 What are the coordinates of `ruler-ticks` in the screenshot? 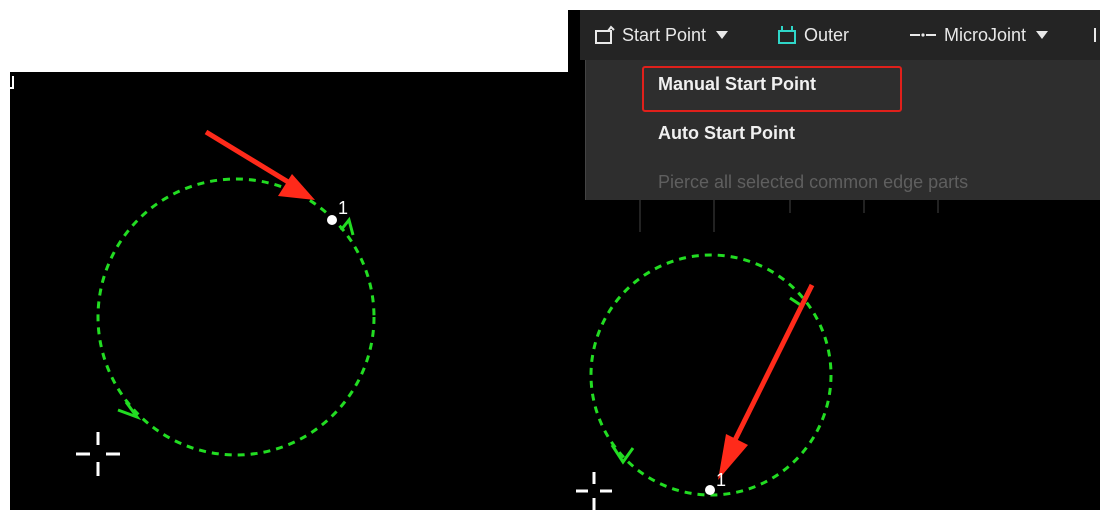 It's located at (789, 216).